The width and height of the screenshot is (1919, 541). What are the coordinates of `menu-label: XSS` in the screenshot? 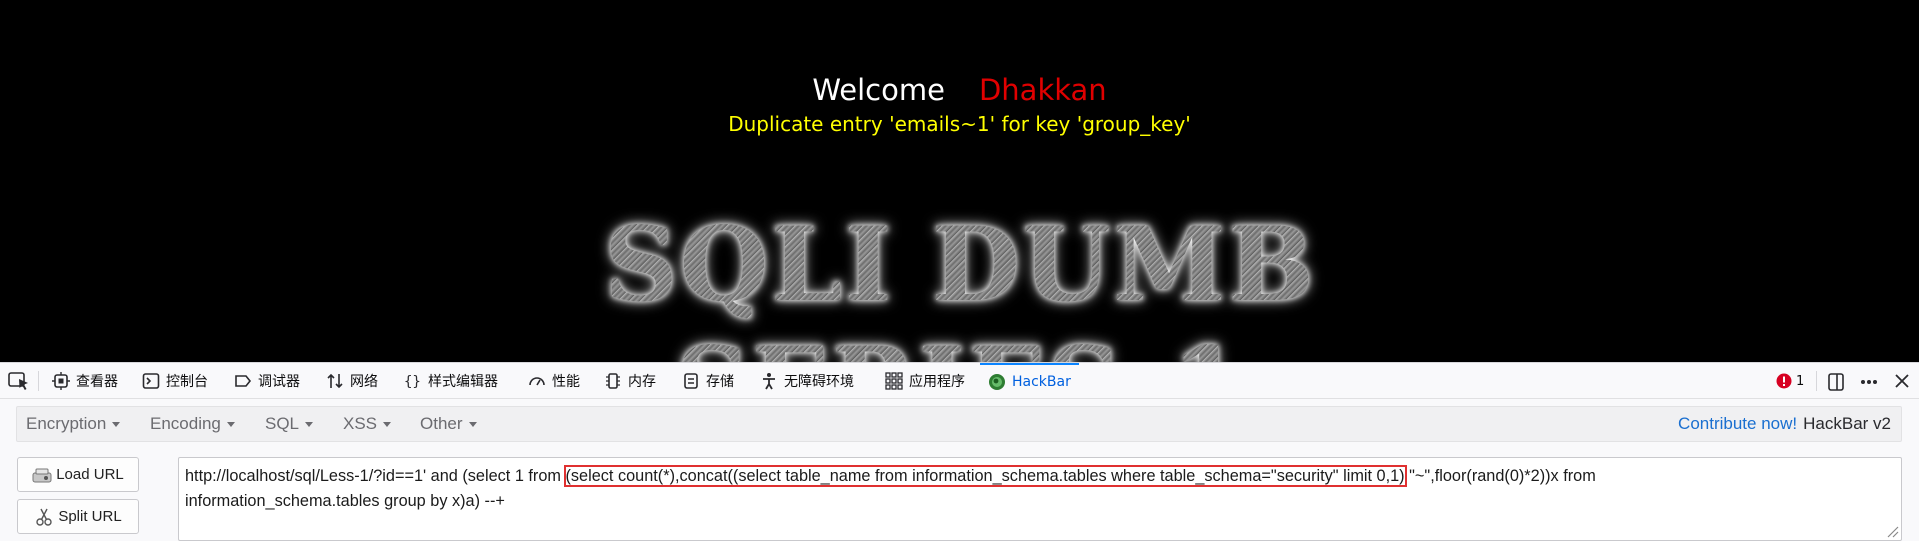 It's located at (360, 423).